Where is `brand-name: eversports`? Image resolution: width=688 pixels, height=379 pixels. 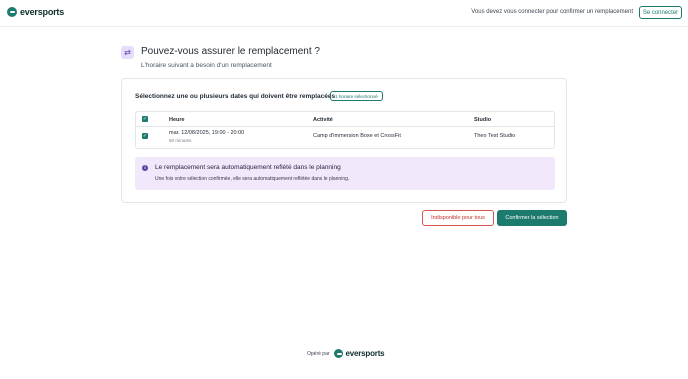
brand-name: eversports is located at coordinates (42, 12).